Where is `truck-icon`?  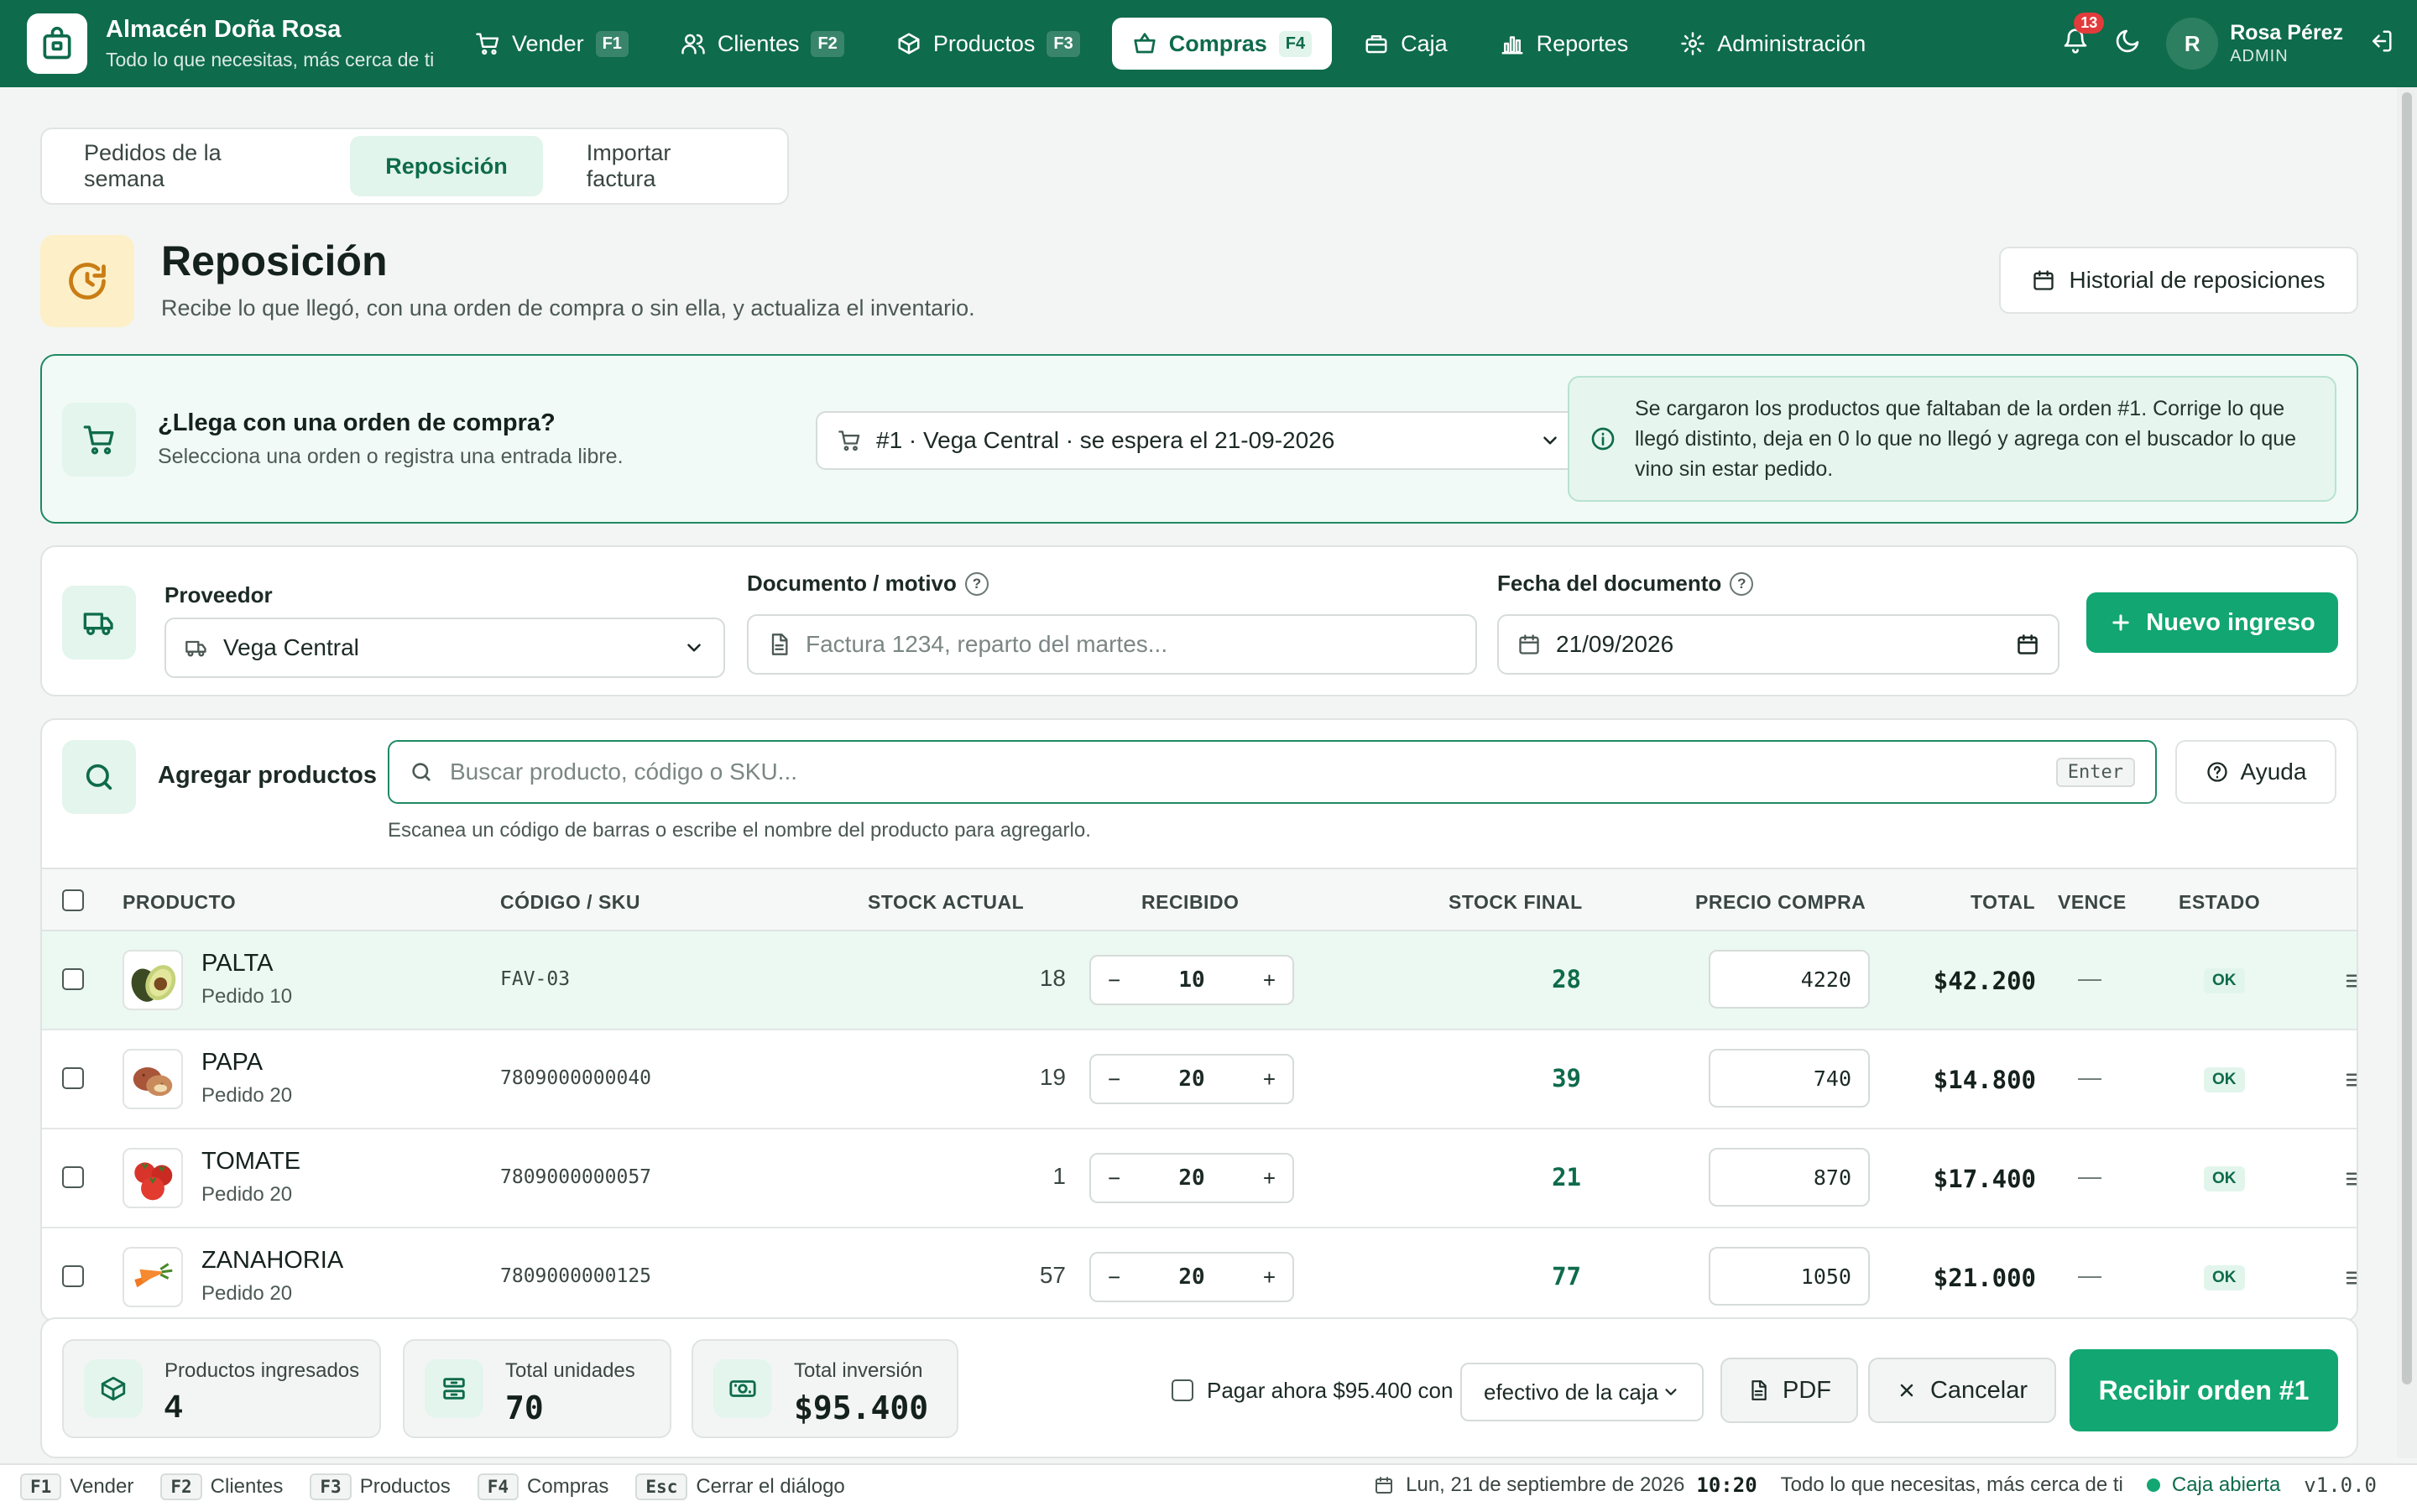
truck-icon is located at coordinates (195, 648).